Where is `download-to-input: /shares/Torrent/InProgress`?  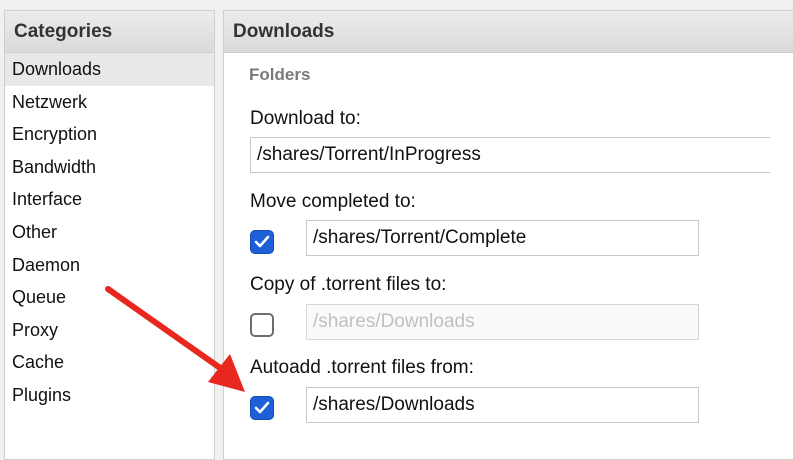 download-to-input: /shares/Torrent/InProgress is located at coordinates (510, 155).